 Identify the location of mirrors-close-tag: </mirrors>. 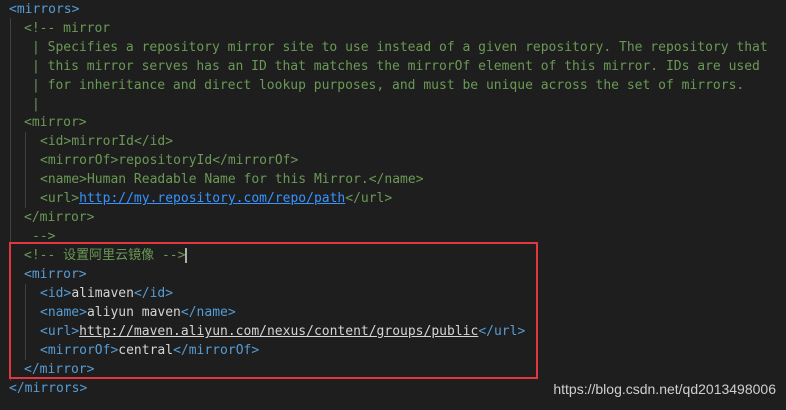
(48, 388).